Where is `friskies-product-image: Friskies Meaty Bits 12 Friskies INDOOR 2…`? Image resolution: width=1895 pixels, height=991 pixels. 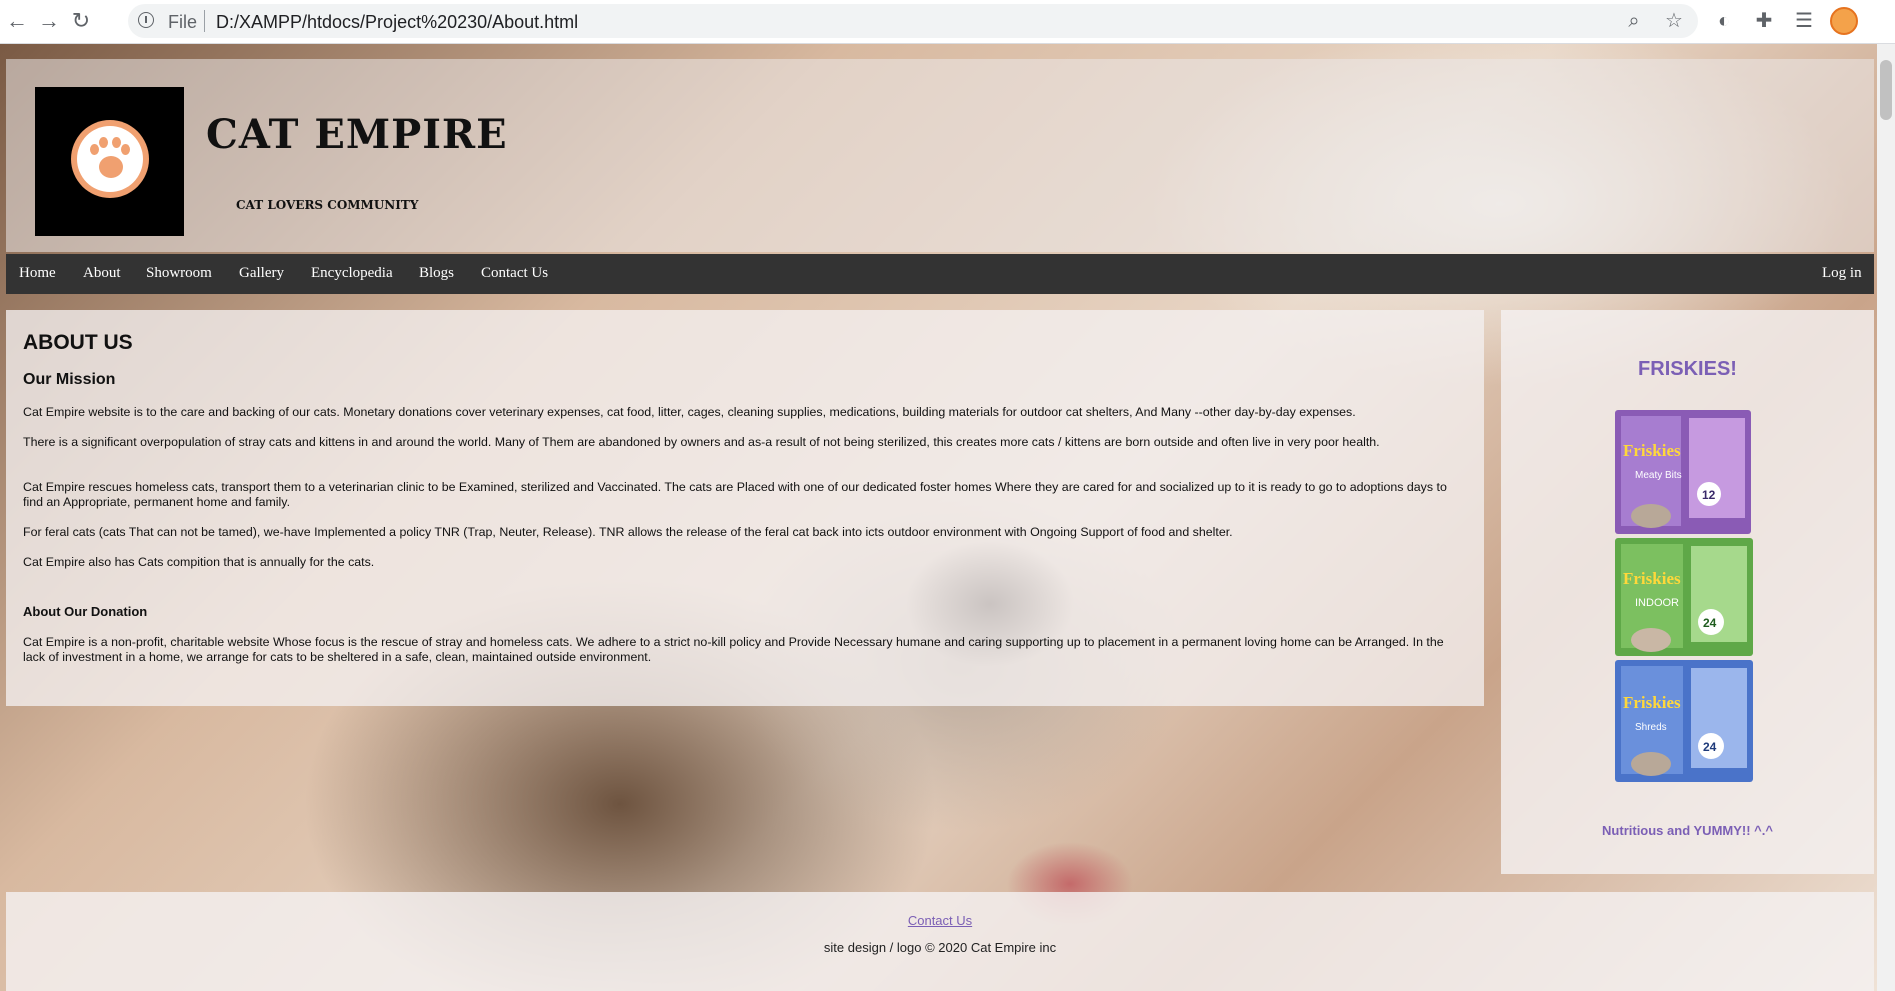 friskies-product-image: Friskies Meaty Bits 12 Friskies INDOOR 2… is located at coordinates (1684, 596).